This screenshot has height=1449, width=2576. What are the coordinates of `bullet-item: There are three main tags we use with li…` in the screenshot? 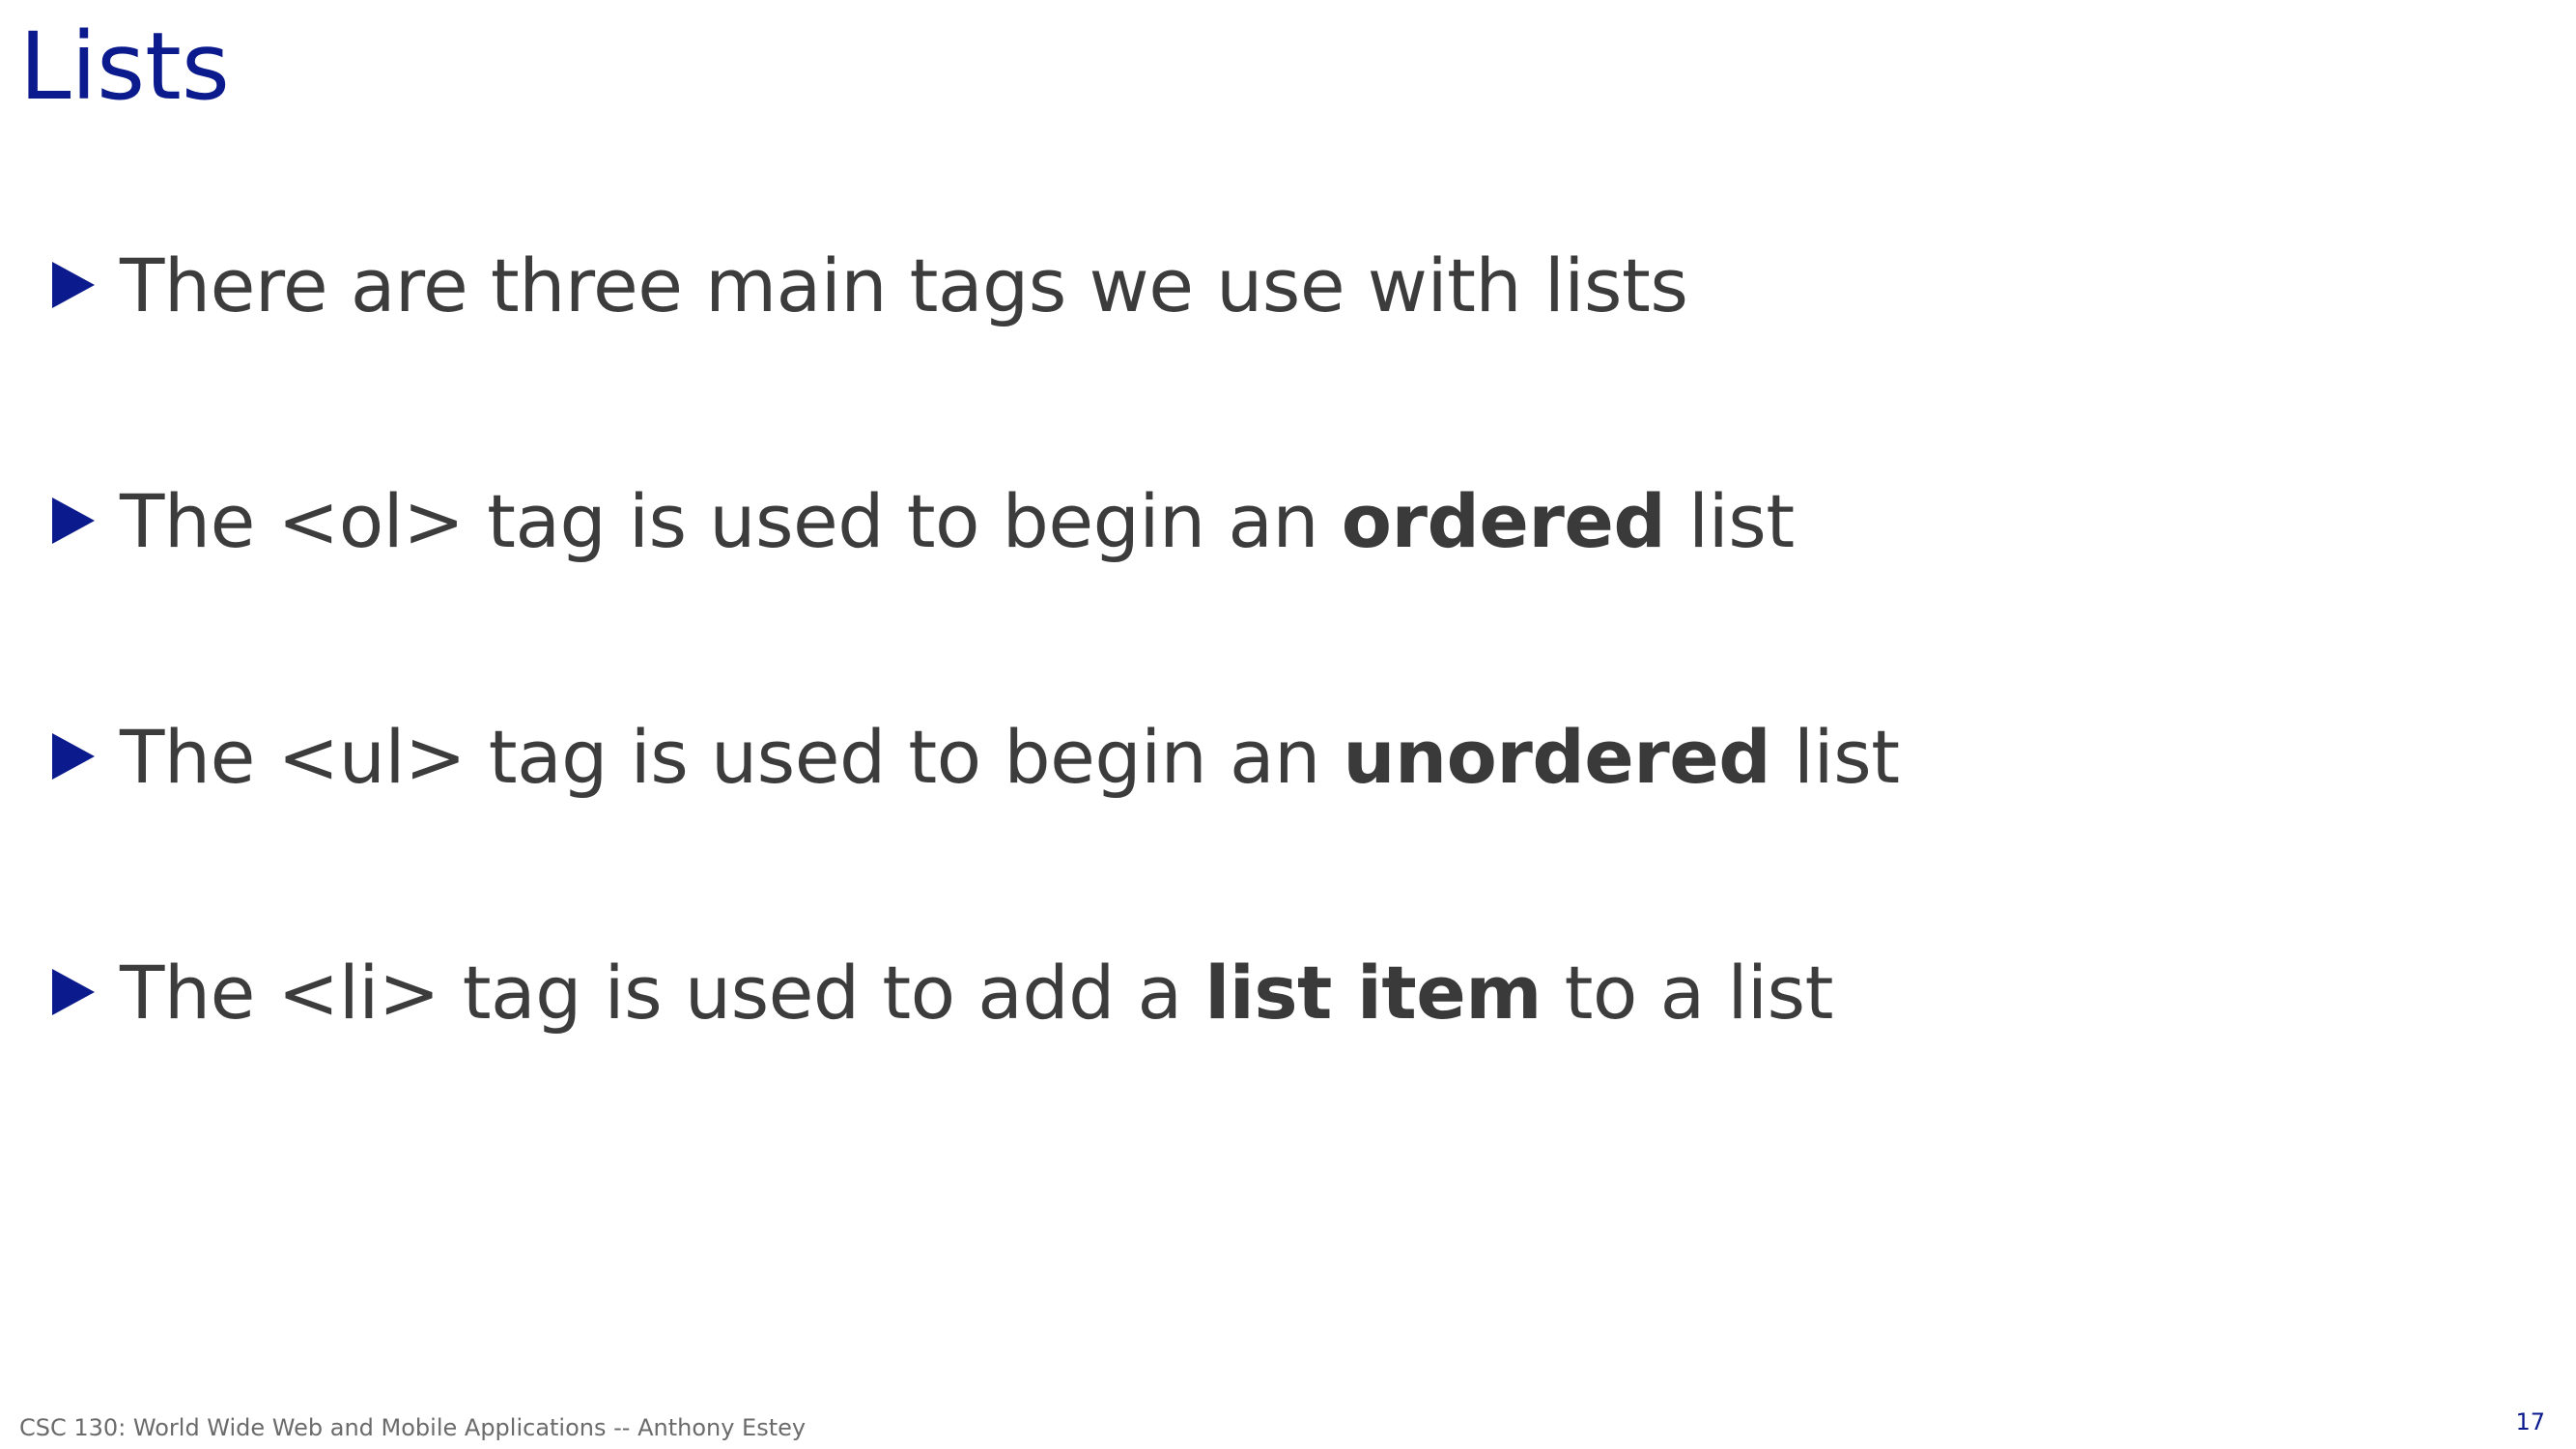 It's located at (976, 285).